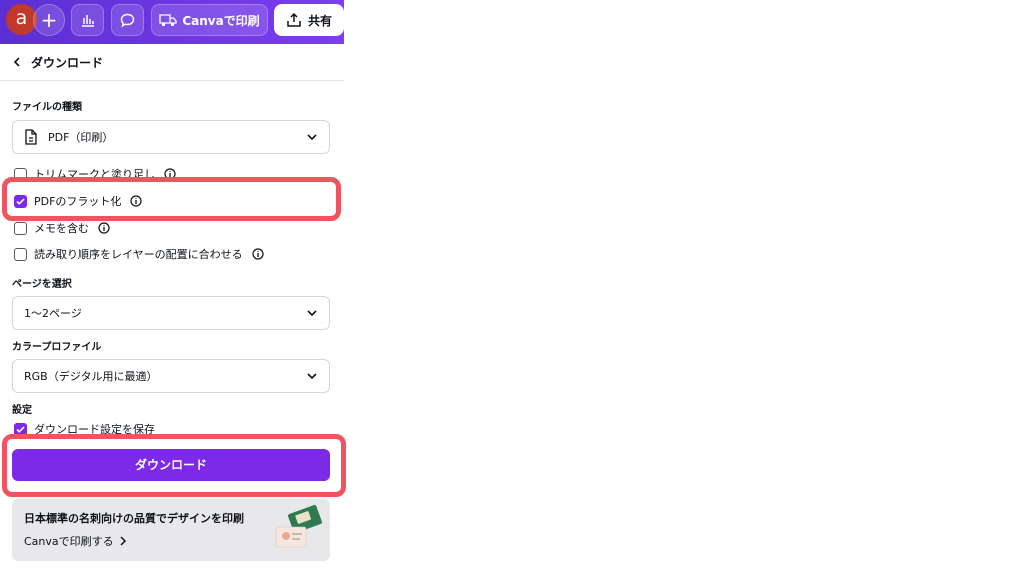 The image size is (1024, 576). I want to click on pages-value: 1〜2ページ, so click(53, 313).